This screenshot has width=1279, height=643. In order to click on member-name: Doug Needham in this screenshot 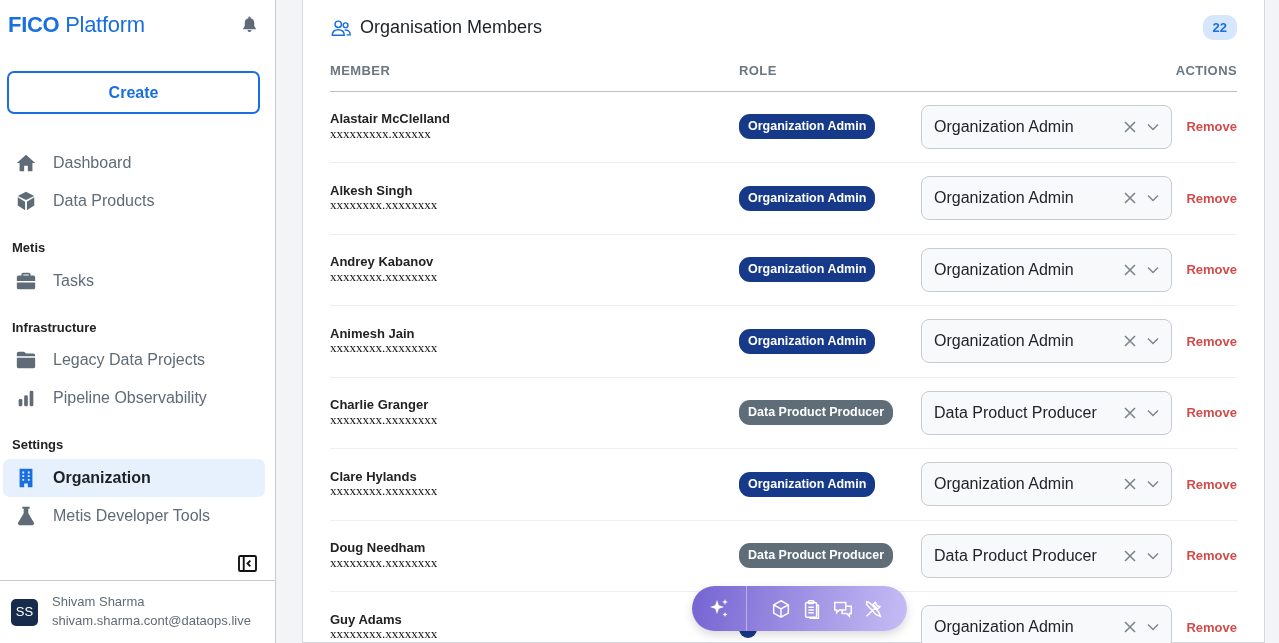, I will do `click(378, 548)`.